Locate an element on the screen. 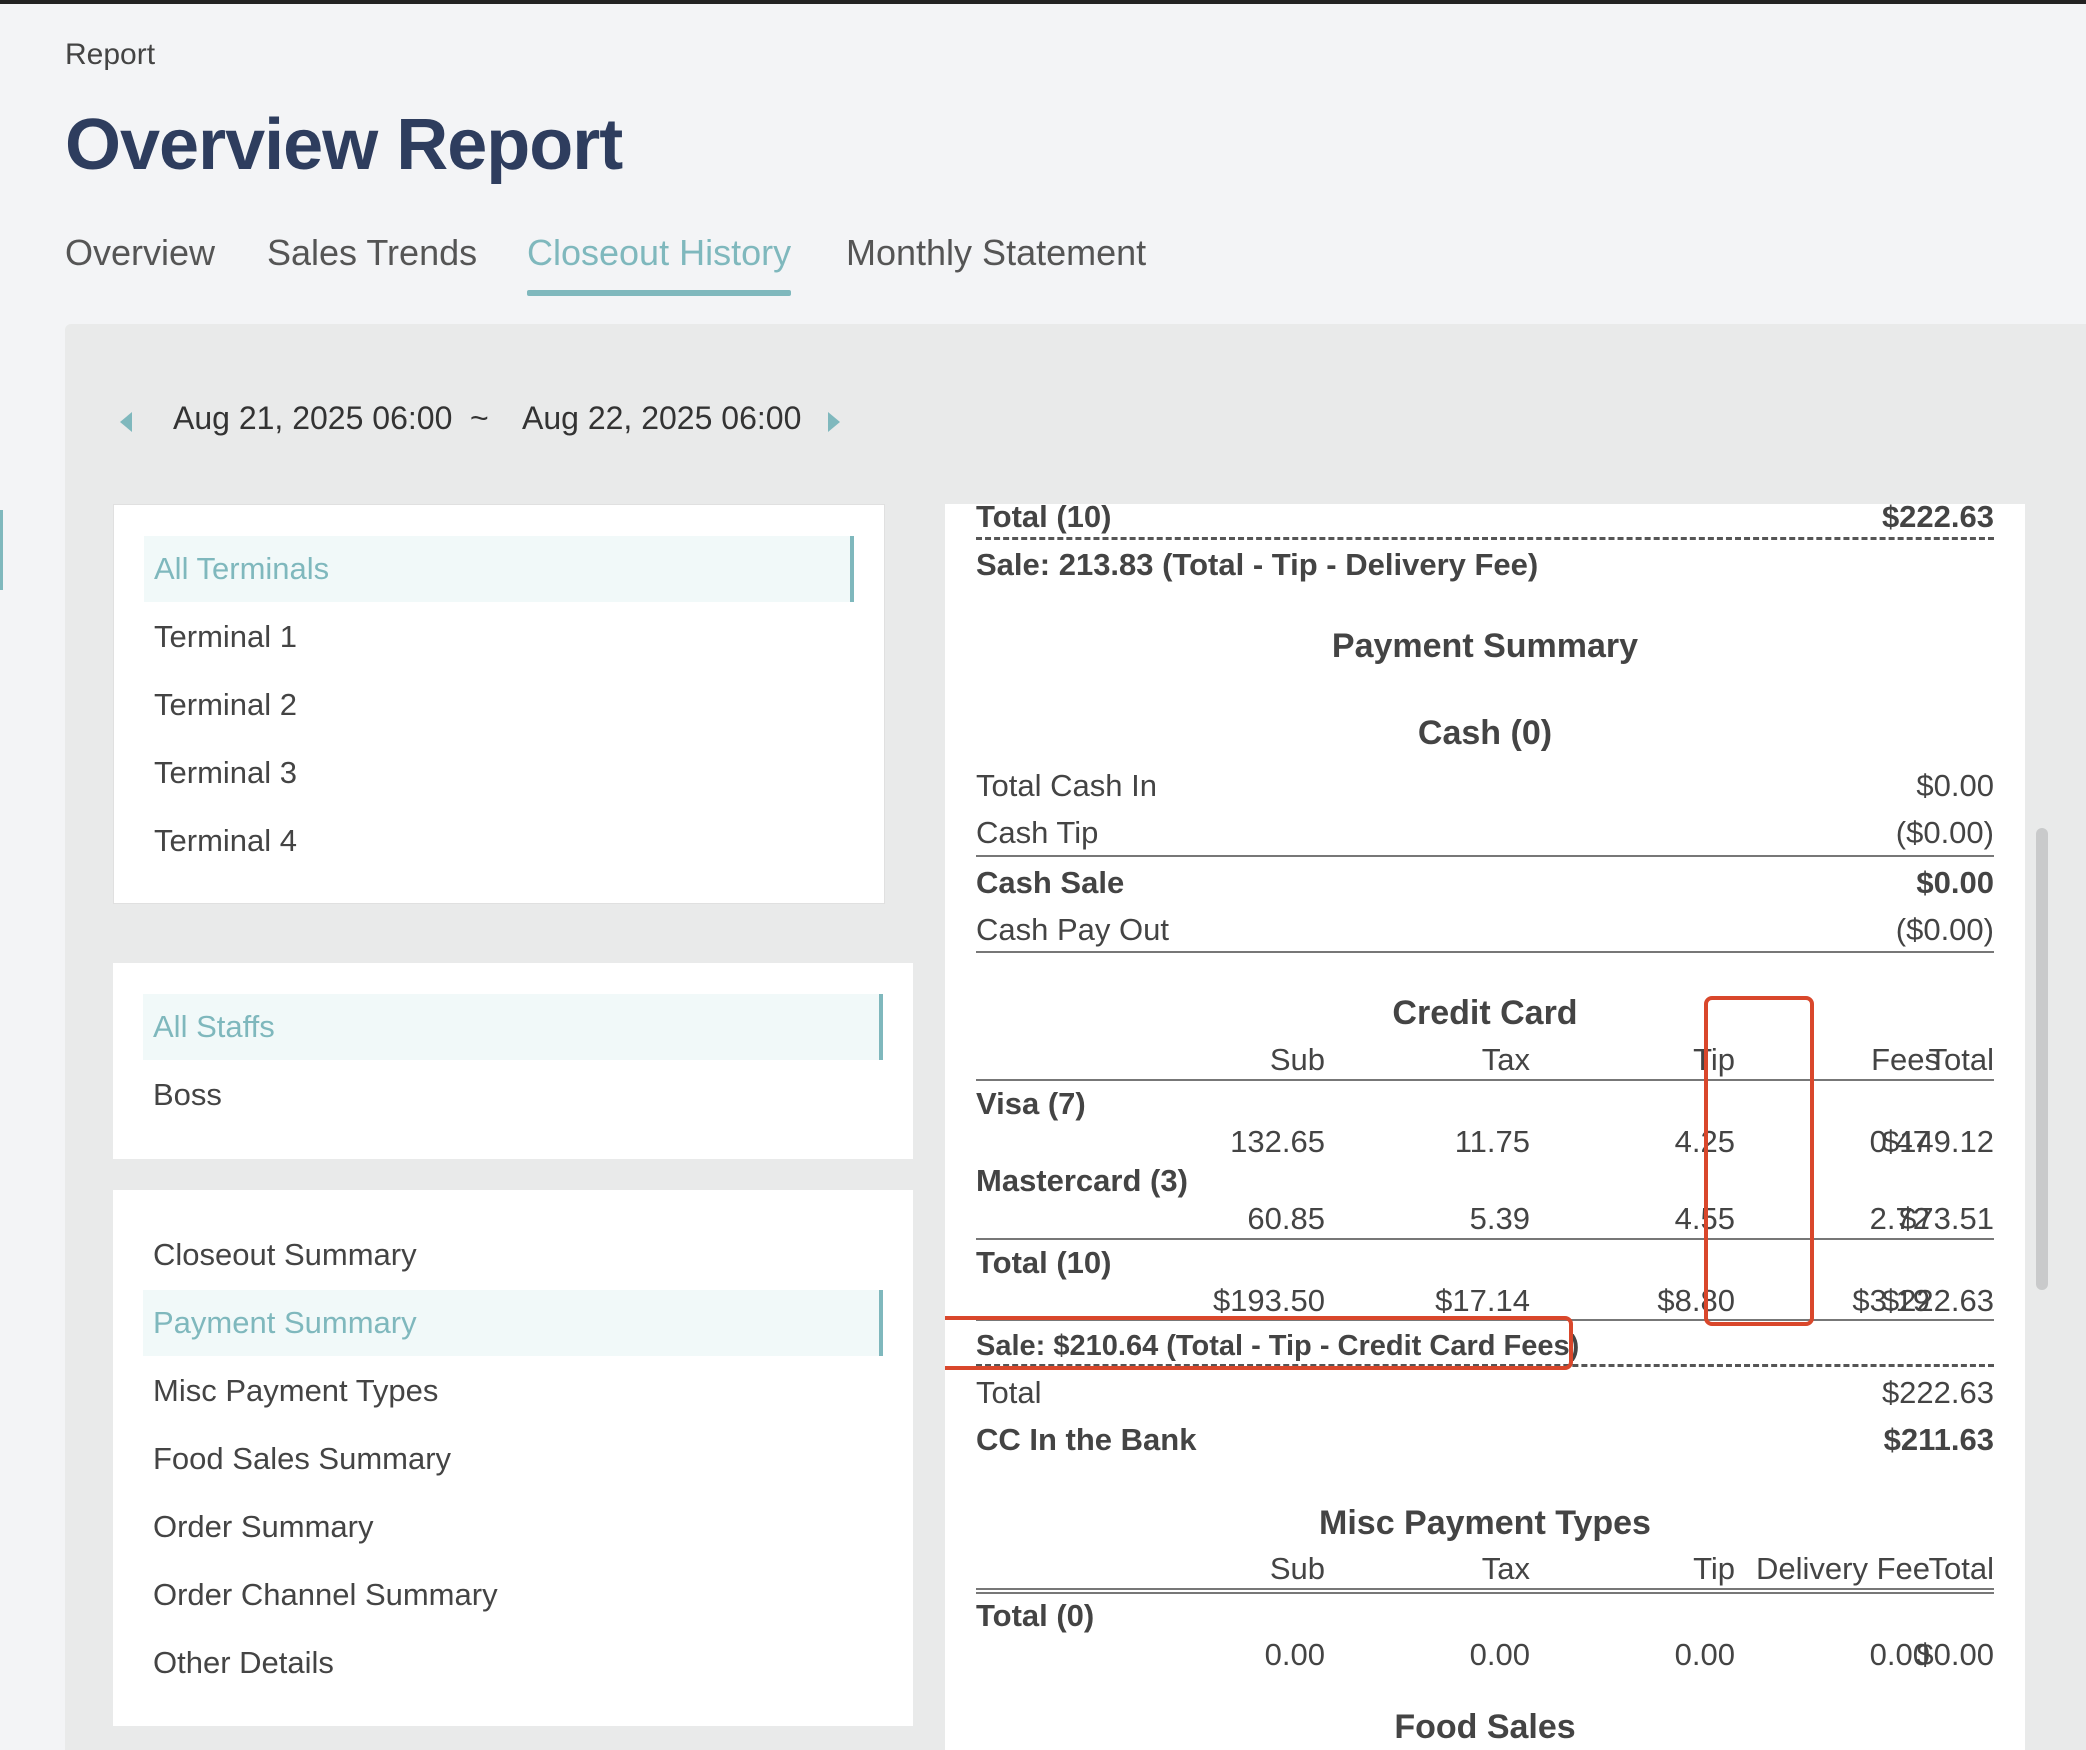 The height and width of the screenshot is (1750, 2086). cc-header-sub: Sub is located at coordinates (1297, 1059).